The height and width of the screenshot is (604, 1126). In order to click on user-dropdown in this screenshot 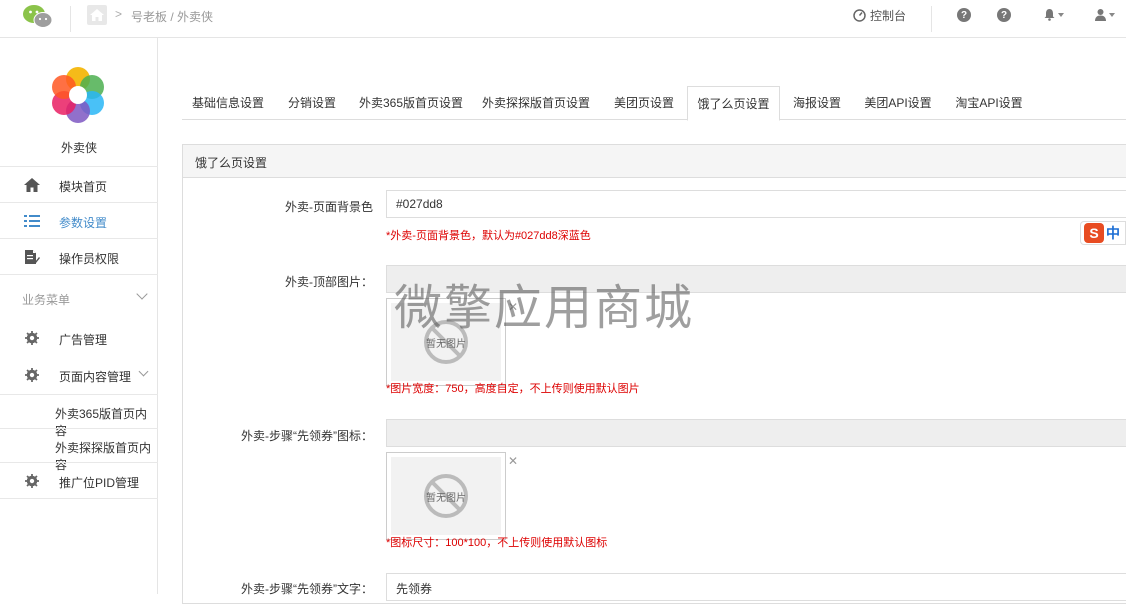, I will do `click(1104, 14)`.